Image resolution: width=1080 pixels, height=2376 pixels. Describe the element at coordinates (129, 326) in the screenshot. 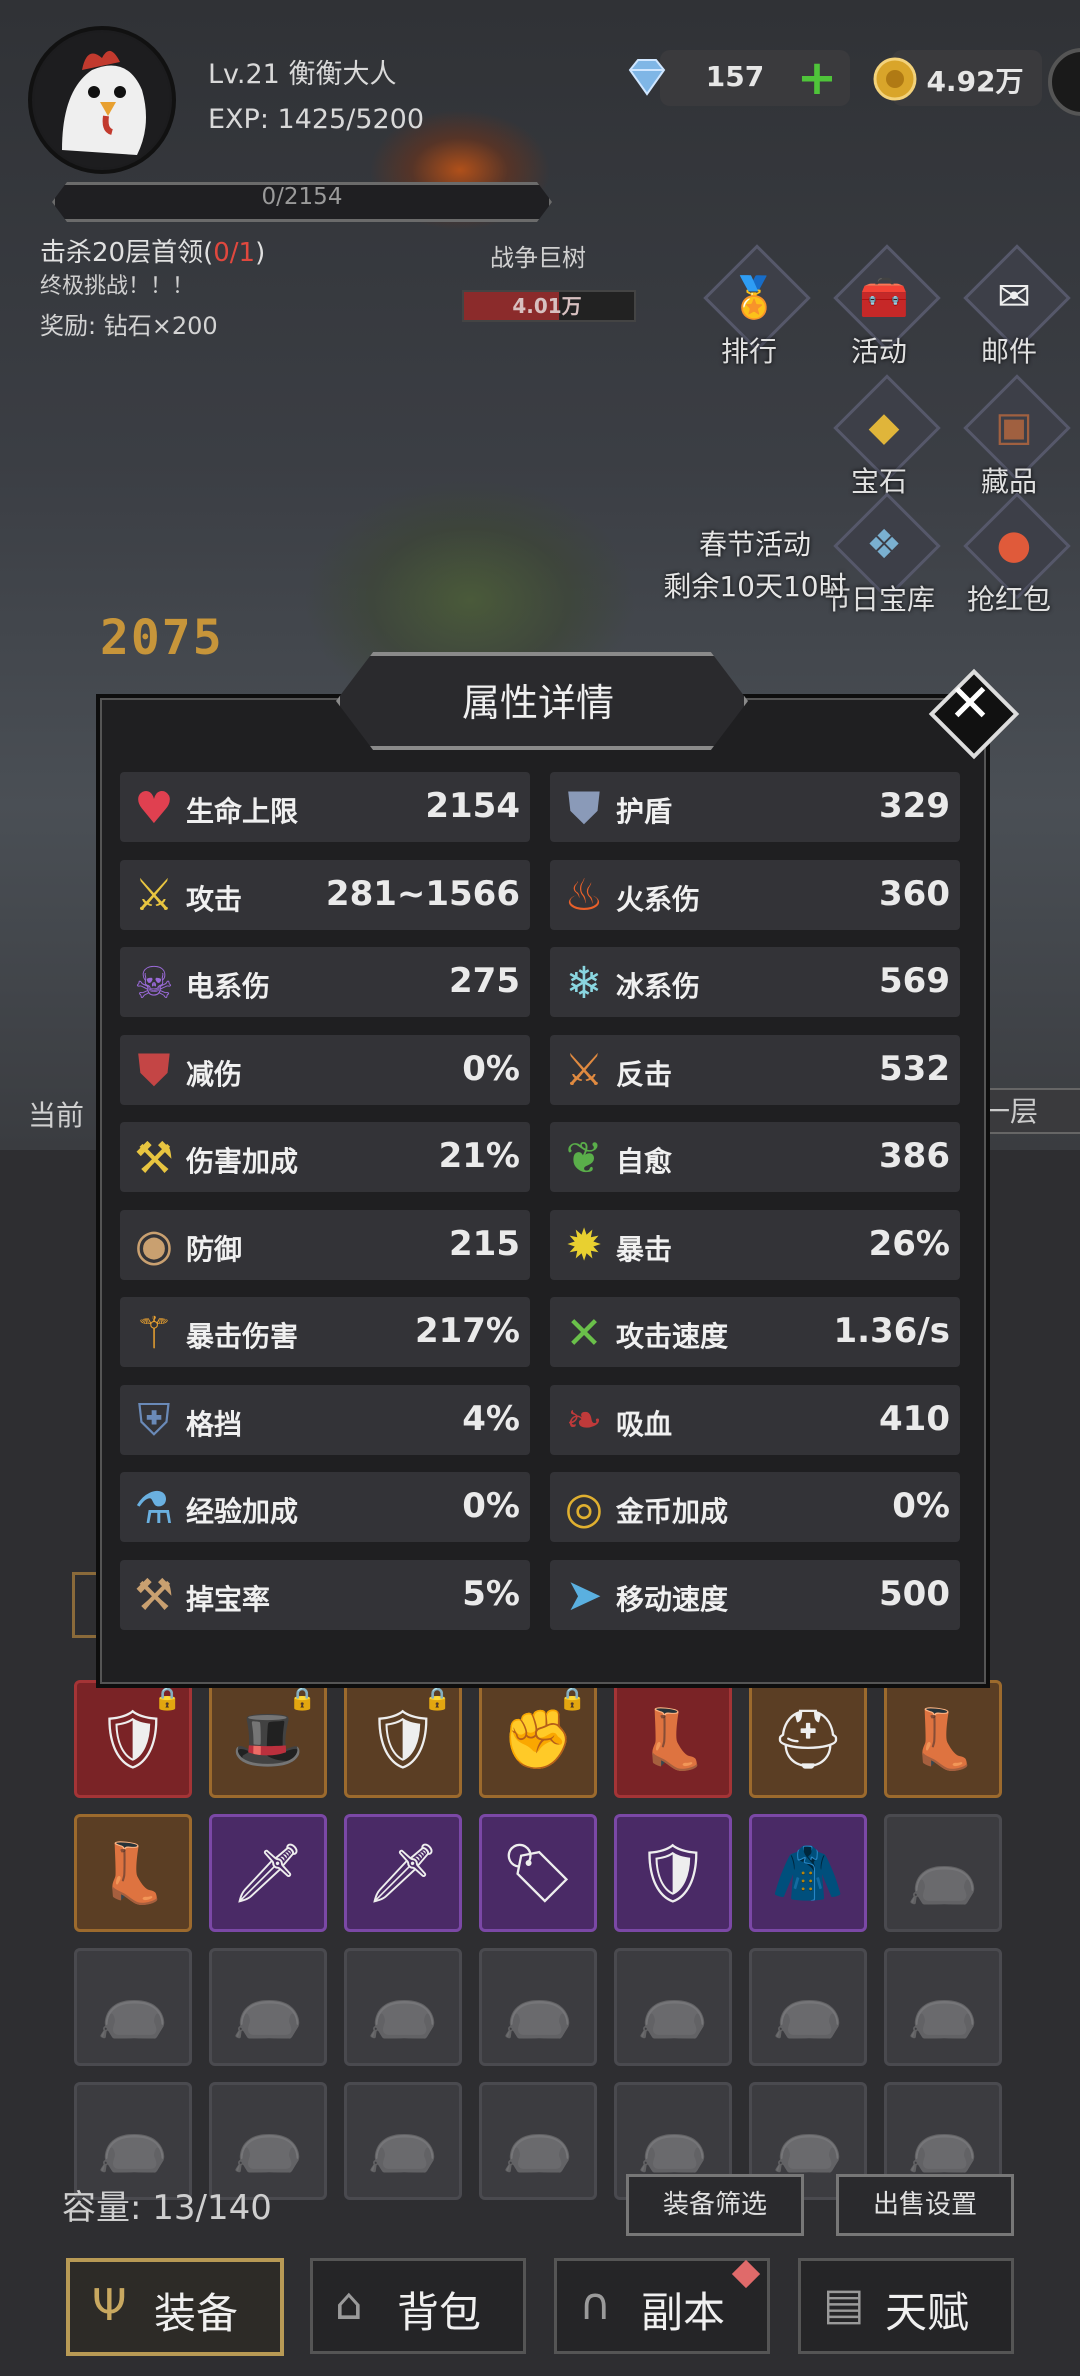

I see `quest-reward: 奖励: 钻石×200` at that location.